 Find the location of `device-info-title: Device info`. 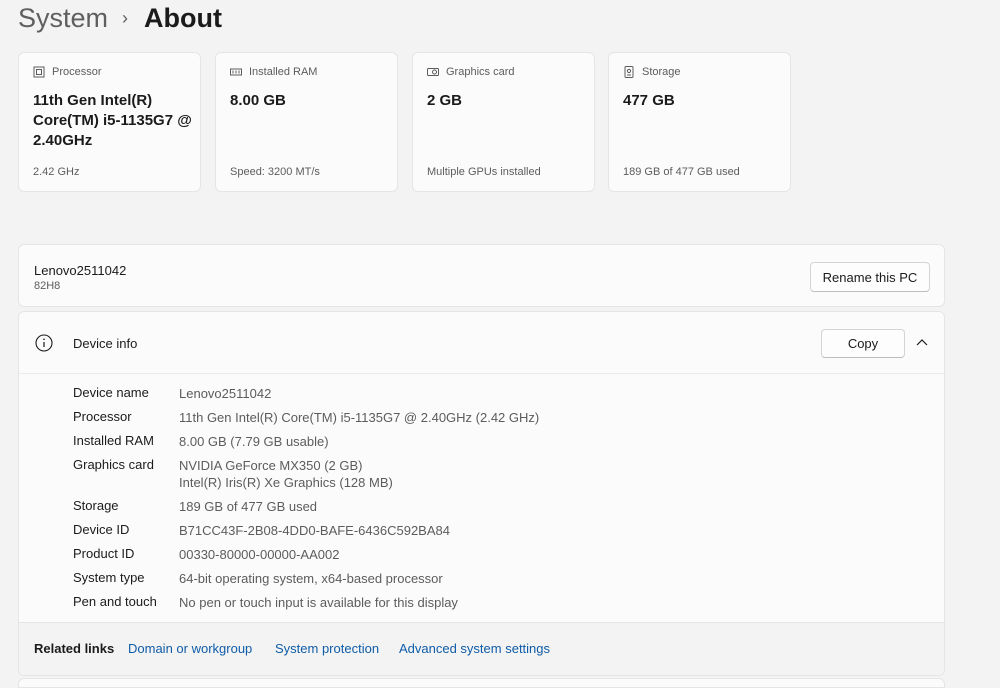

device-info-title: Device info is located at coordinates (105, 343).